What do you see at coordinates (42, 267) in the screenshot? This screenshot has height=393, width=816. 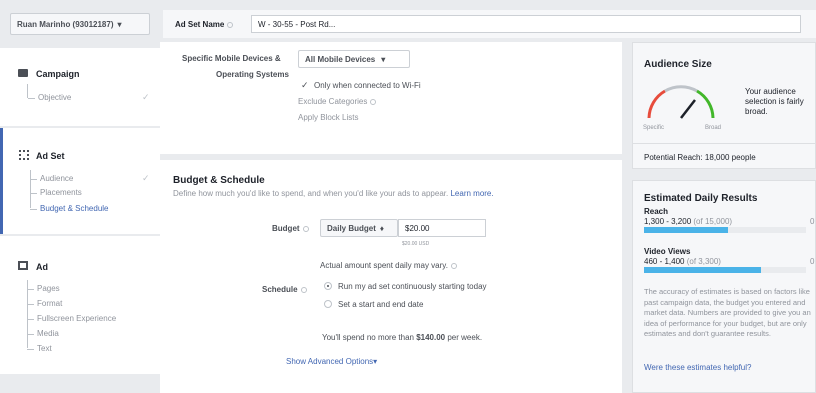 I see `ad-title: Ad` at bounding box center [42, 267].